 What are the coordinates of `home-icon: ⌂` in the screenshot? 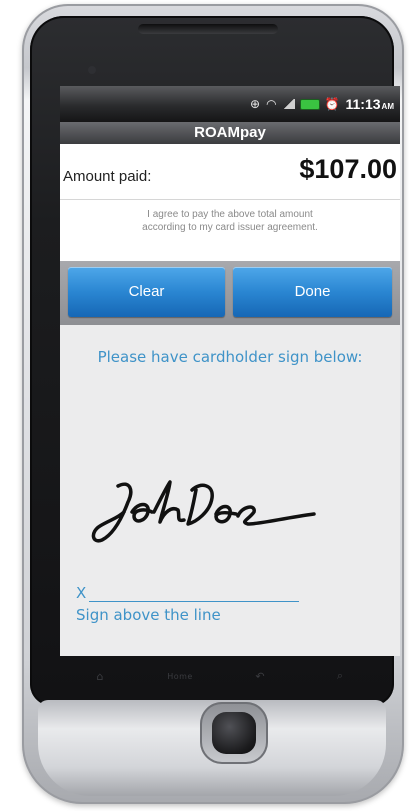 It's located at (100, 676).